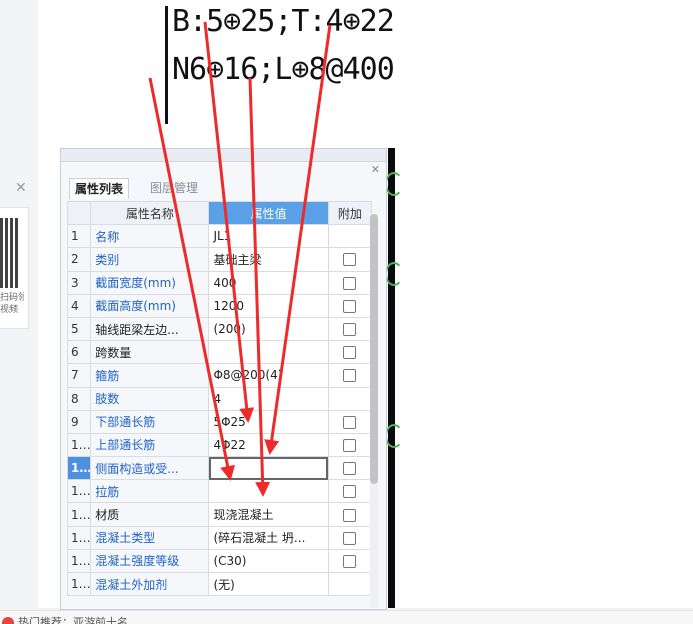  I want to click on property-value: (200), so click(268, 329).